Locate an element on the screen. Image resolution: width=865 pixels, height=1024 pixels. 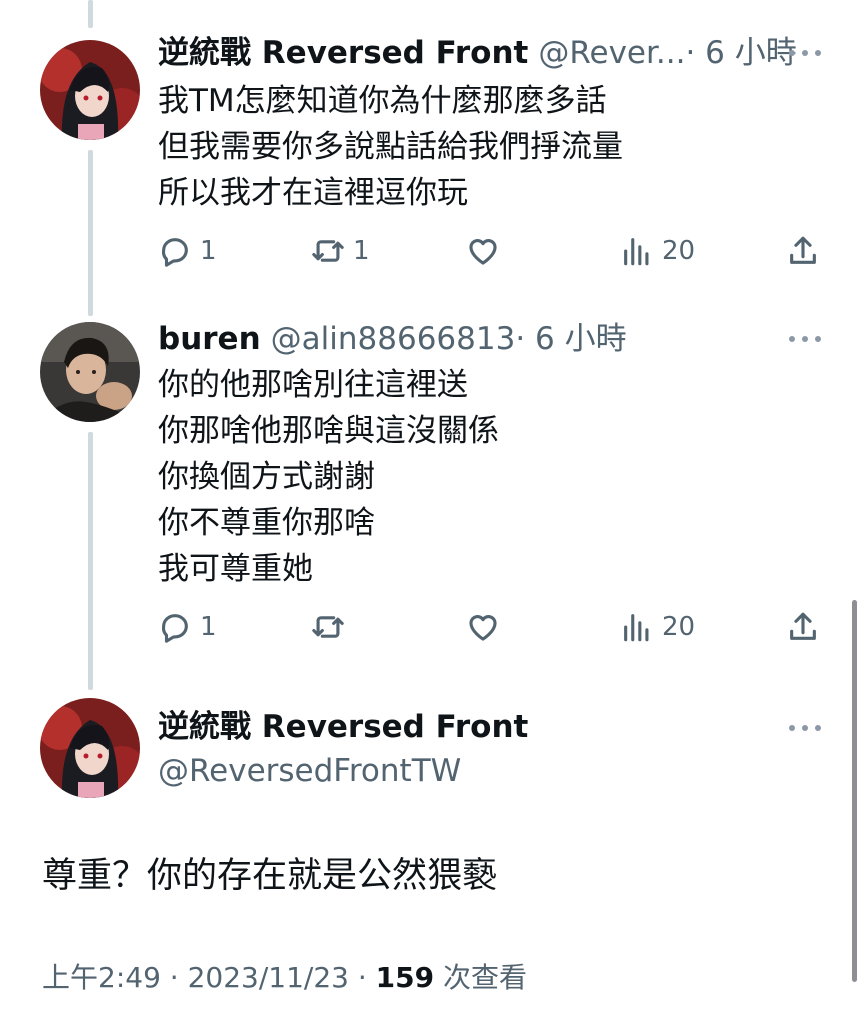
retweet-button: 1 is located at coordinates (340, 251).